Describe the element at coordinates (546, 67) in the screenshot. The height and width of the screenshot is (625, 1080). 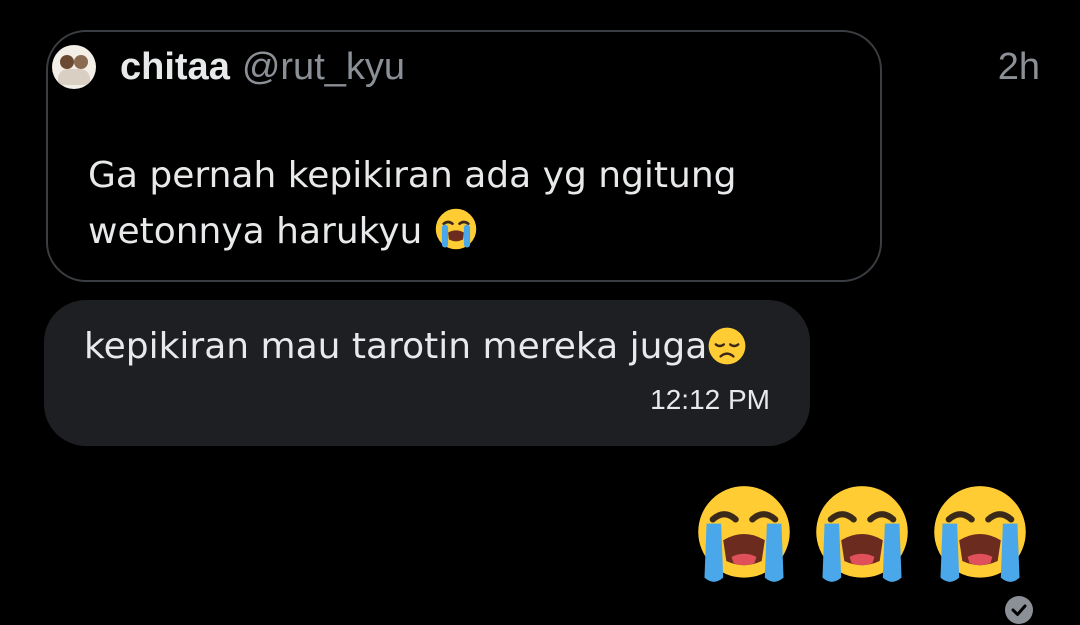
I see `quoted-tweet-header: chitaa @rut_kyu 2h` at that location.